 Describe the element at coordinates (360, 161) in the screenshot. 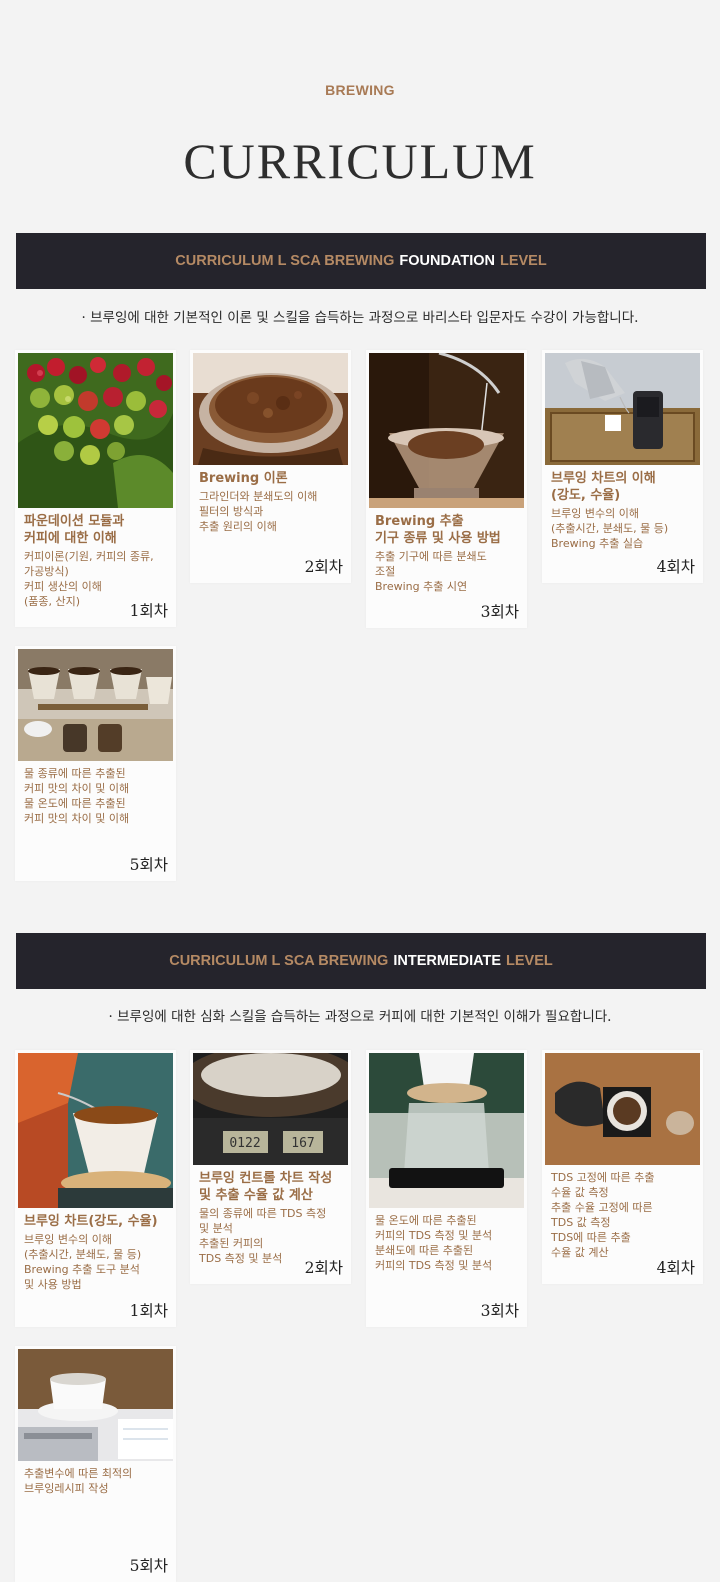

I see `page-title: CURRICULUM` at that location.